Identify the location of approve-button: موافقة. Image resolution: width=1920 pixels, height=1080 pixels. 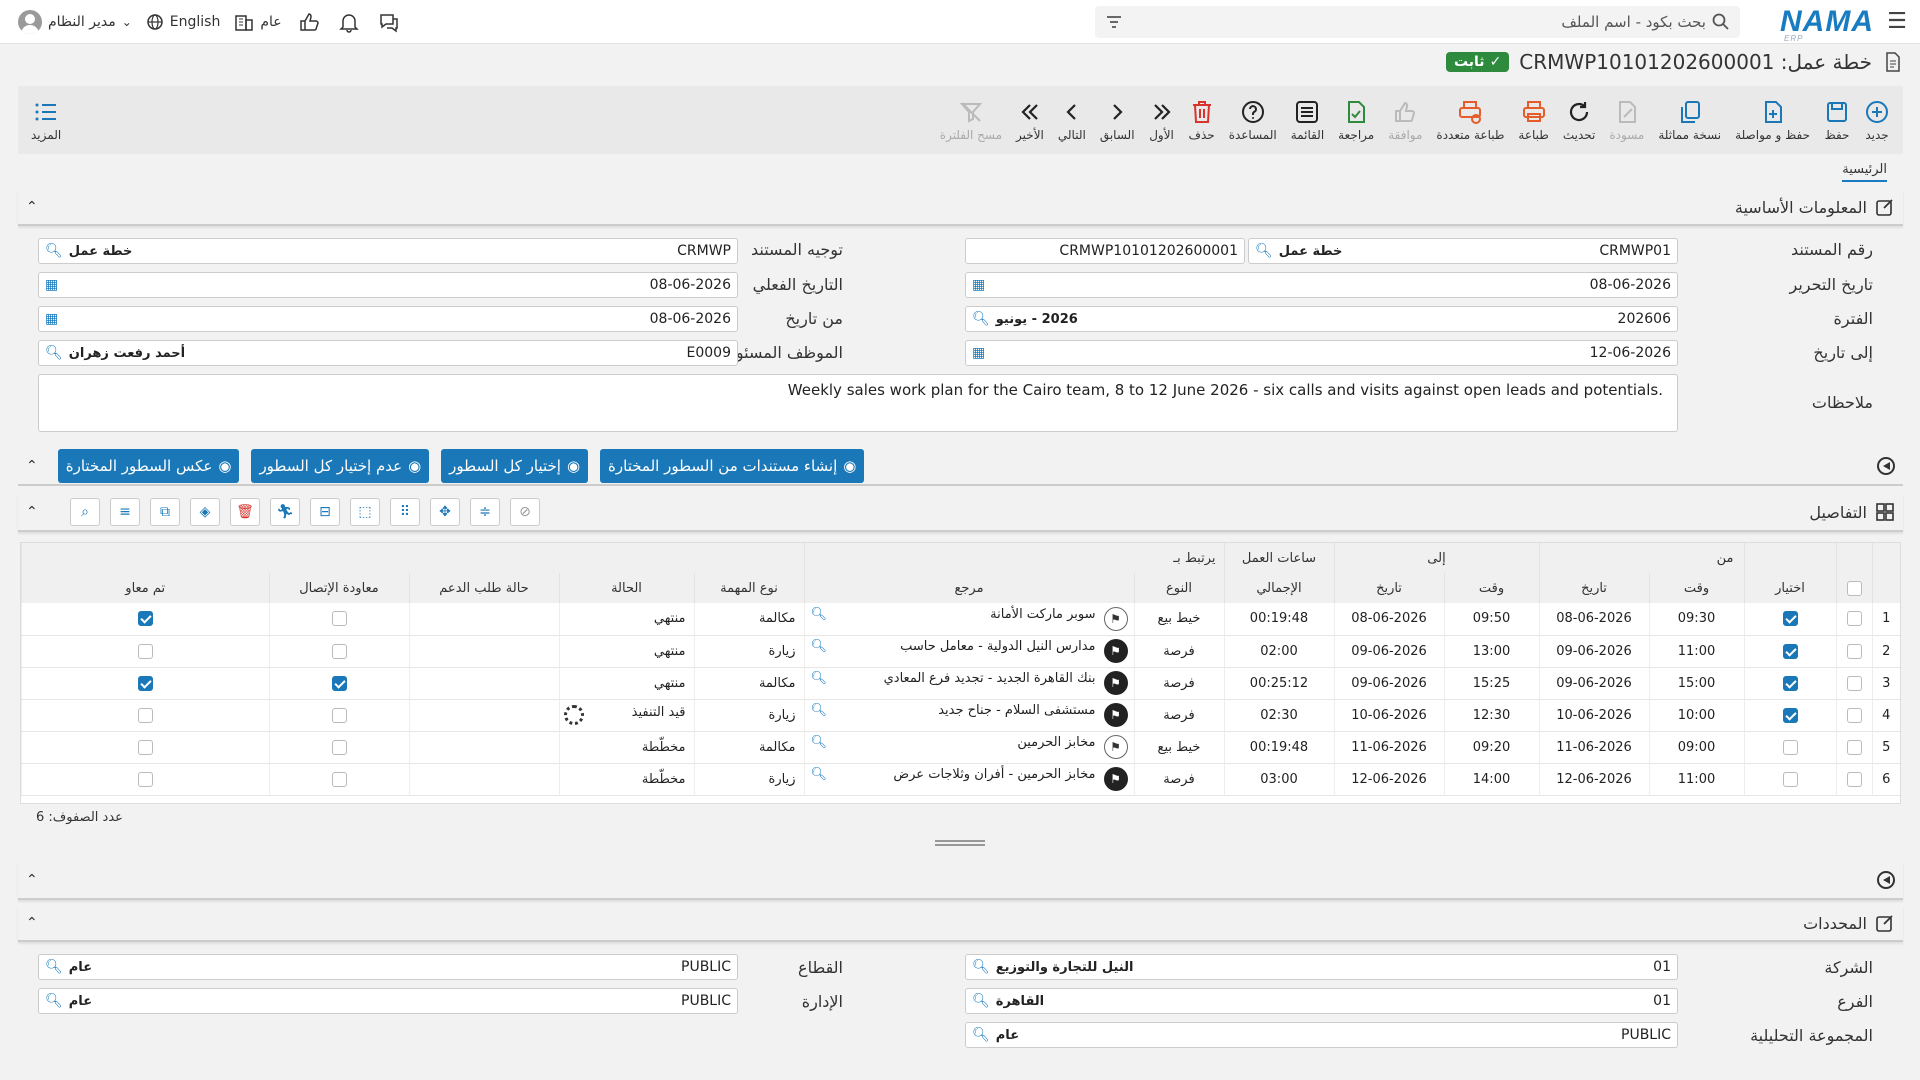
(1405, 120).